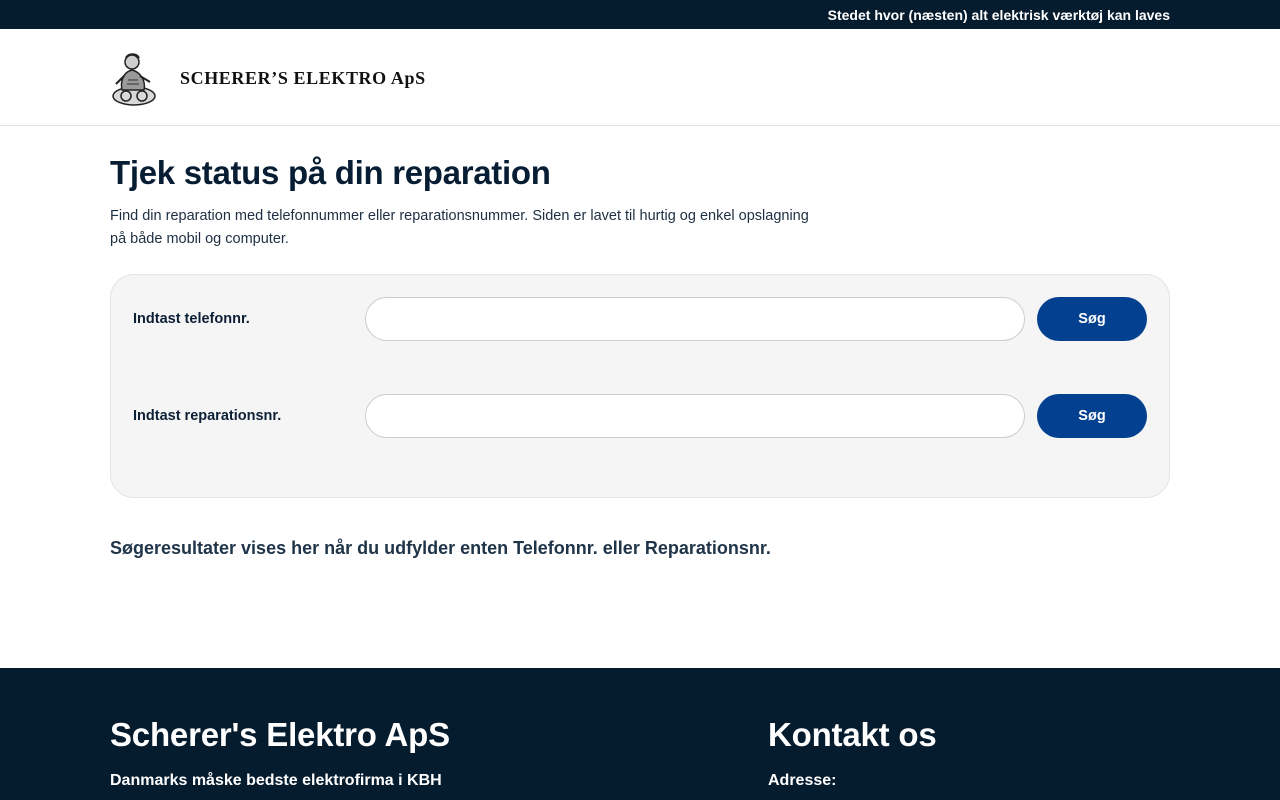 Image resolution: width=1280 pixels, height=800 pixels. What do you see at coordinates (276, 780) in the screenshot?
I see `footer-company-tagline: Danmarks måske bedste elektrofirma i KBH` at bounding box center [276, 780].